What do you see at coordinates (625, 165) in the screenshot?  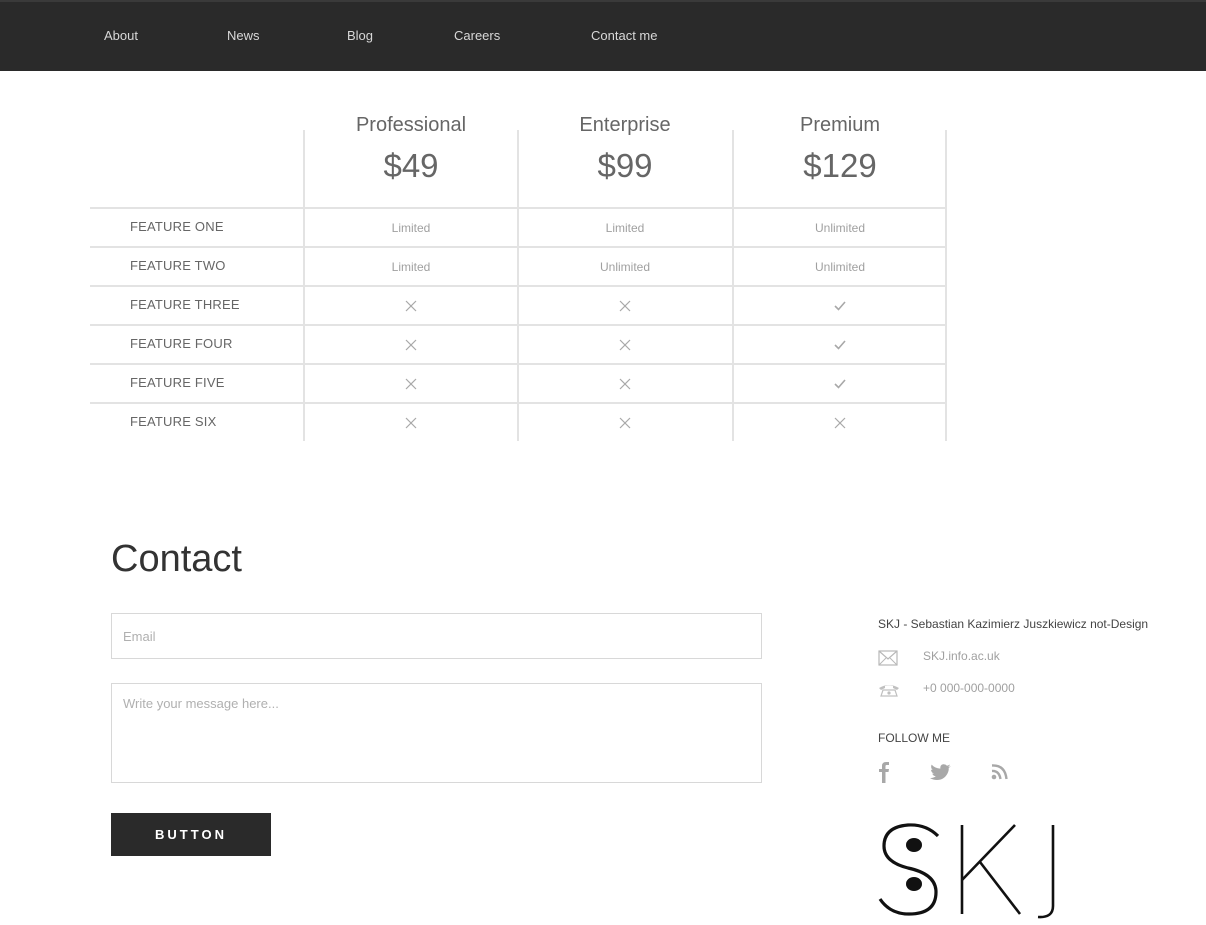 I see `plan-price: $99` at bounding box center [625, 165].